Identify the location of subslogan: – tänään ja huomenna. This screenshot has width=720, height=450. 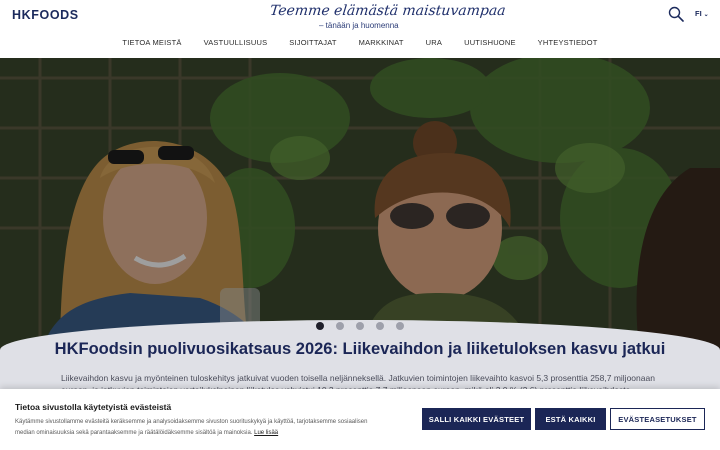
(359, 25).